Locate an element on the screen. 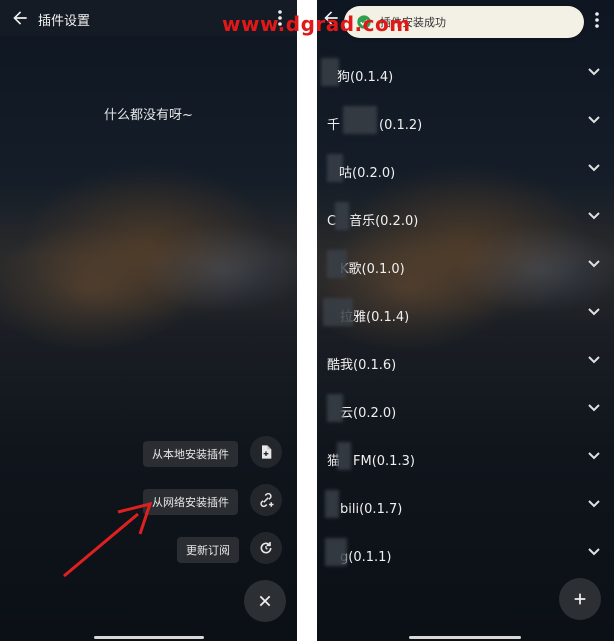 The image size is (614, 641). link-add-icon is located at coordinates (267, 500).